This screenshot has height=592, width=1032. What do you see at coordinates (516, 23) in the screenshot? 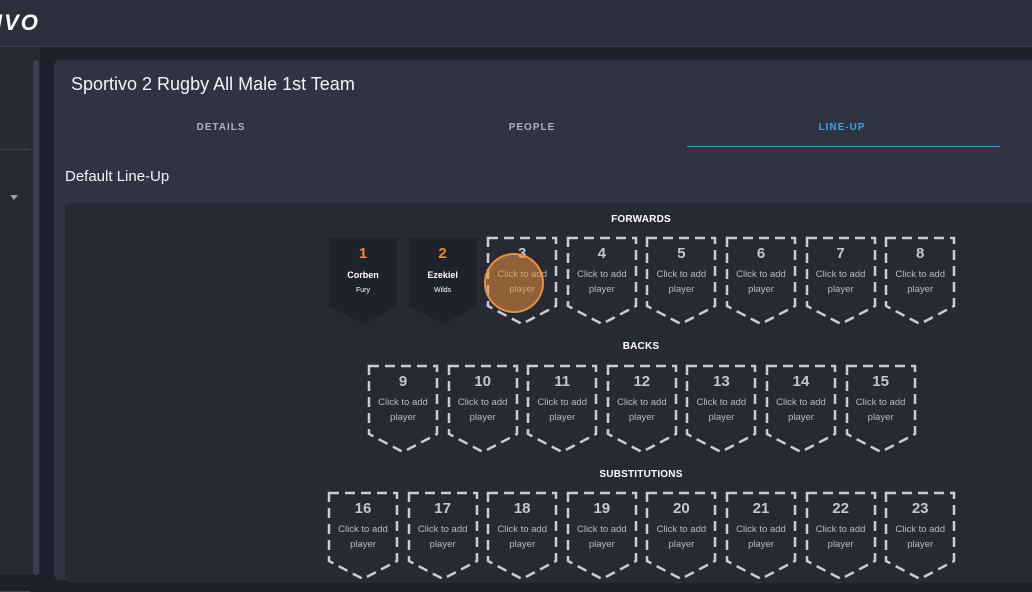
I see `top-bar: IVO` at bounding box center [516, 23].